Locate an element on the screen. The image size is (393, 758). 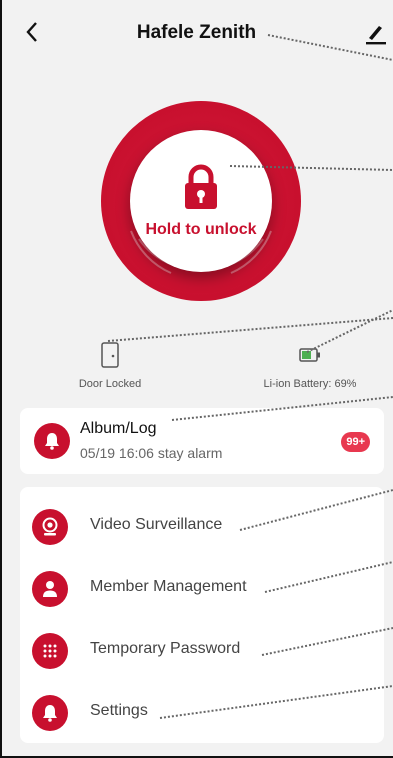
door-status-label: Door Locked is located at coordinates (110, 384).